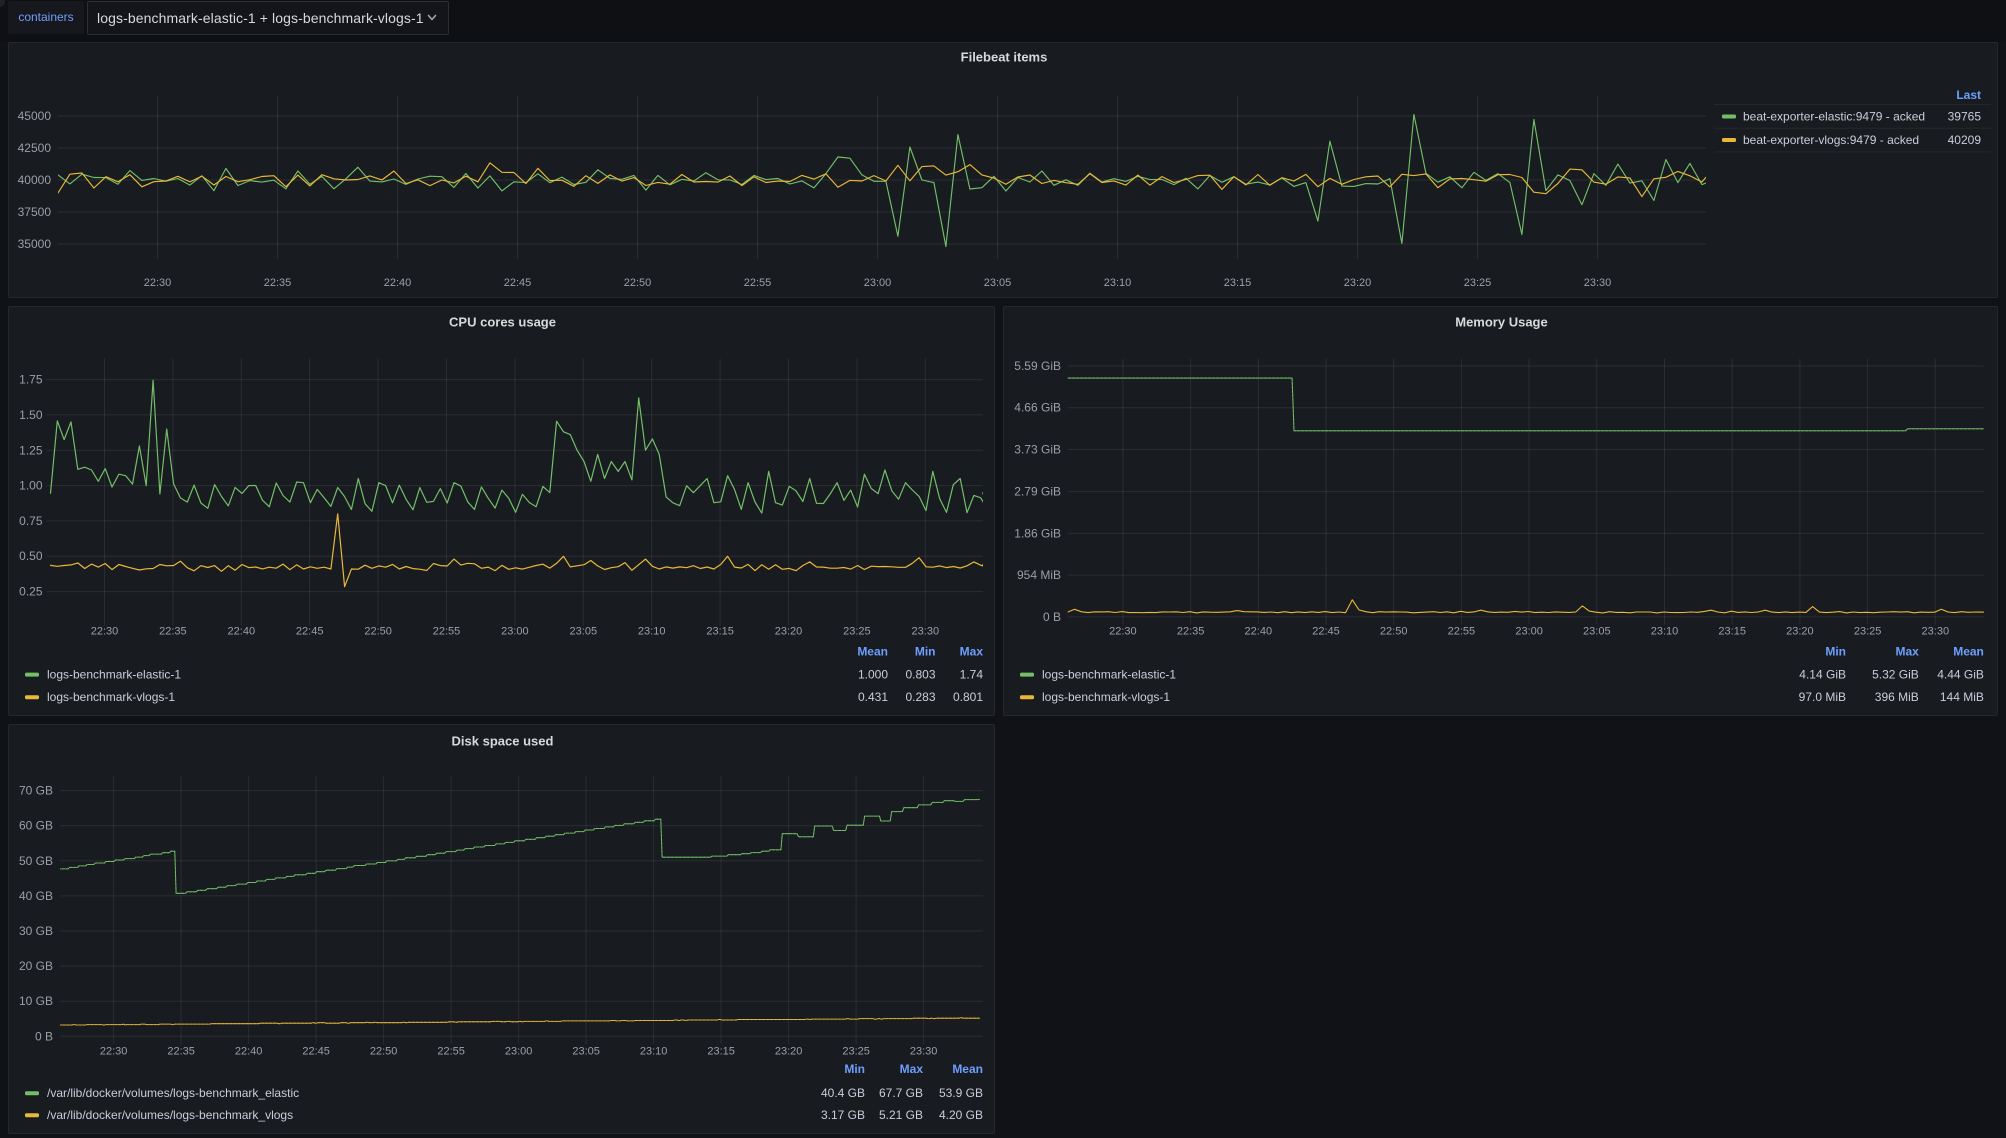 This screenshot has height=1138, width=2006. I want to click on svg-text: 144 MiB, so click(1962, 697).